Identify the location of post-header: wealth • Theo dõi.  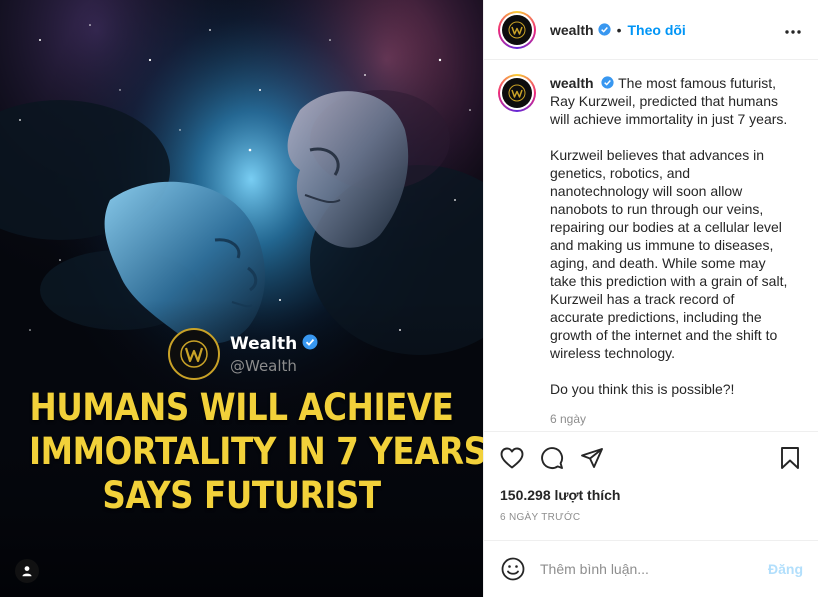
(651, 30).